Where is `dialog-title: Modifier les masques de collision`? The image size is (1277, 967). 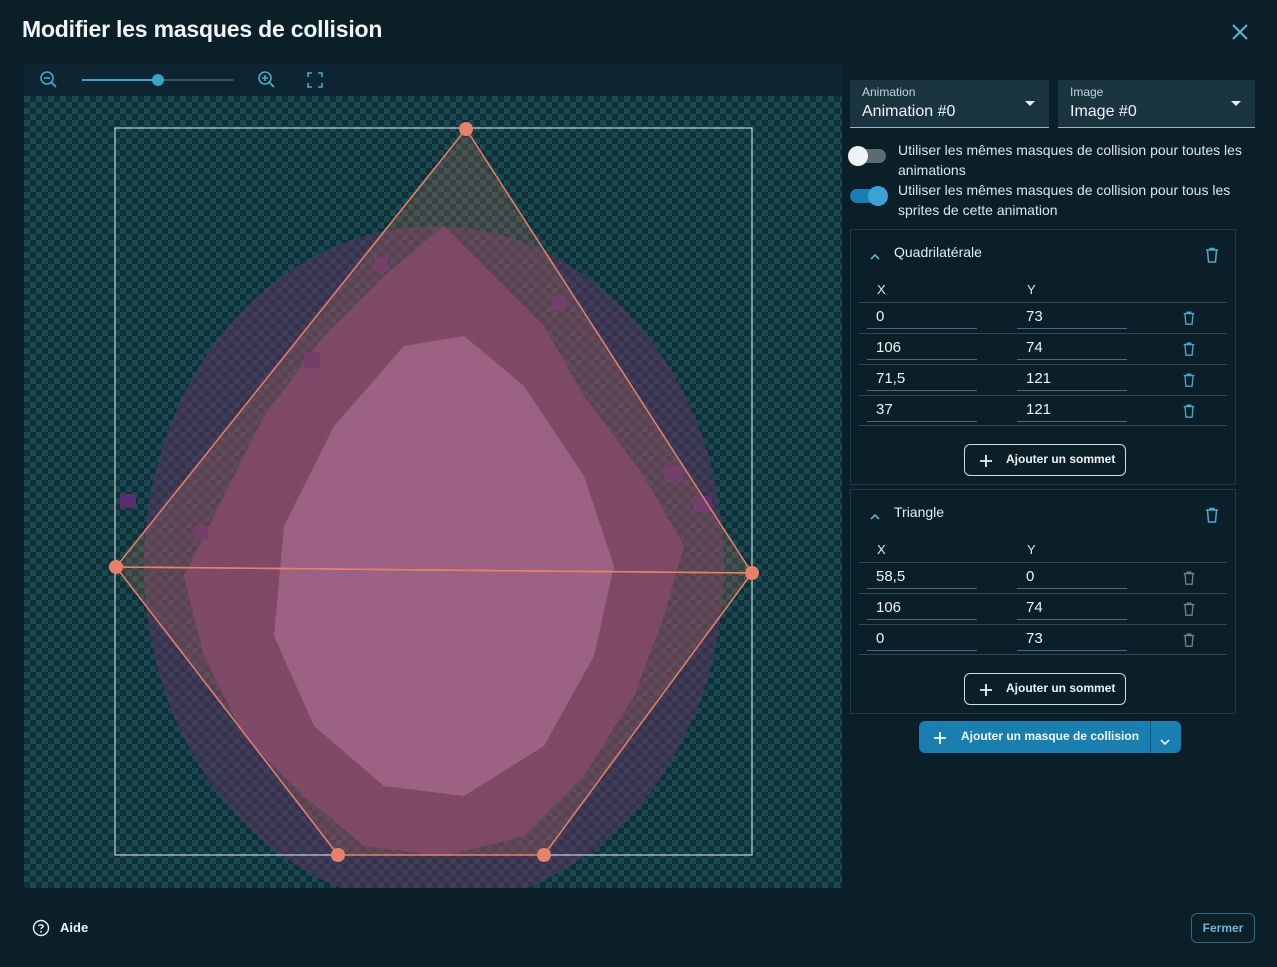 dialog-title: Modifier les masques de collision is located at coordinates (202, 29).